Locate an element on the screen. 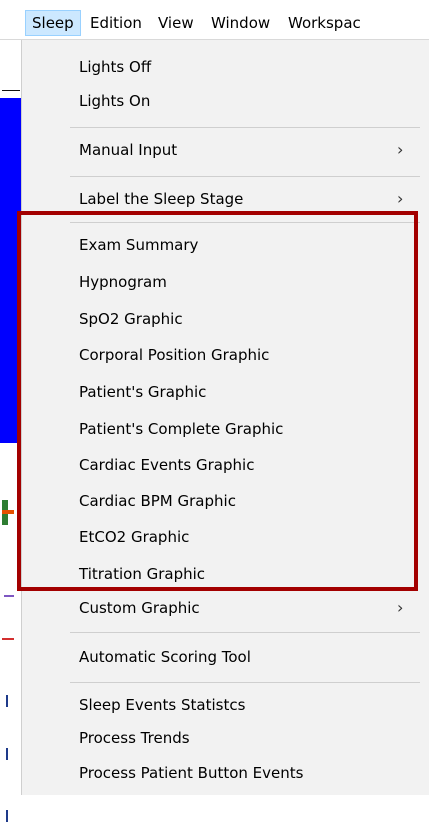  menu-bar: Sleep Edition View Window Workspac is located at coordinates (214, 20).